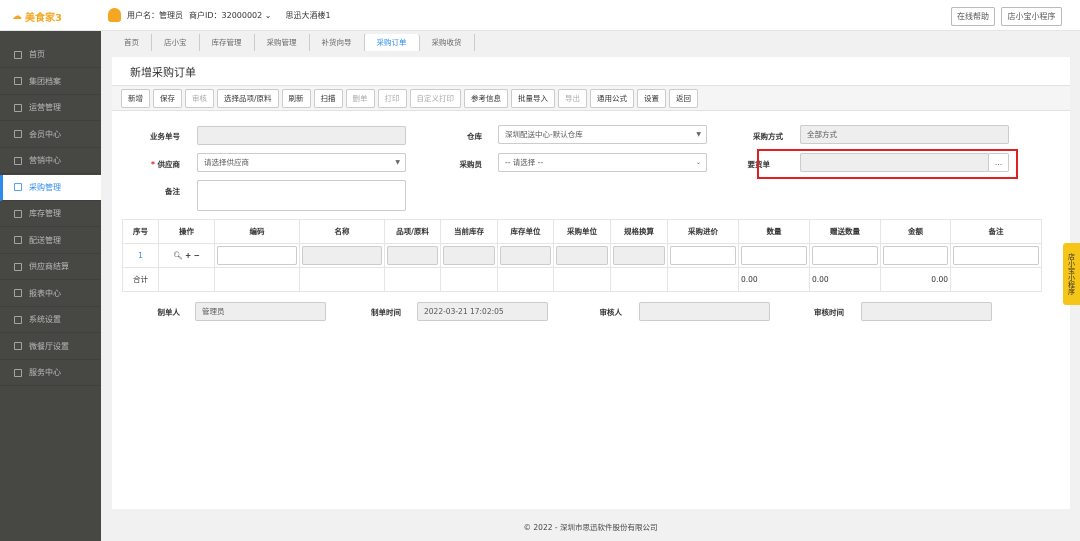 This screenshot has width=1080, height=541. Describe the element at coordinates (774, 231) in the screenshot. I see `column-header: 数量` at that location.